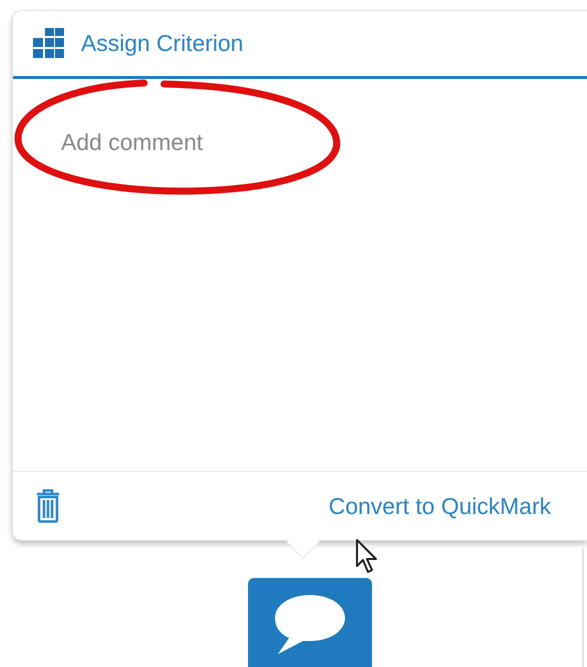 Image resolution: width=587 pixels, height=667 pixels. I want to click on delete-button, so click(48, 506).